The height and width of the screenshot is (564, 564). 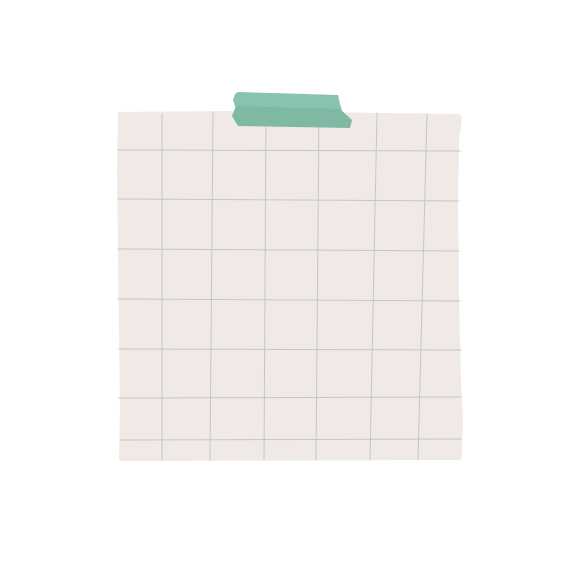 What do you see at coordinates (292, 117) in the screenshot?
I see `tape-piece-bottom` at bounding box center [292, 117].